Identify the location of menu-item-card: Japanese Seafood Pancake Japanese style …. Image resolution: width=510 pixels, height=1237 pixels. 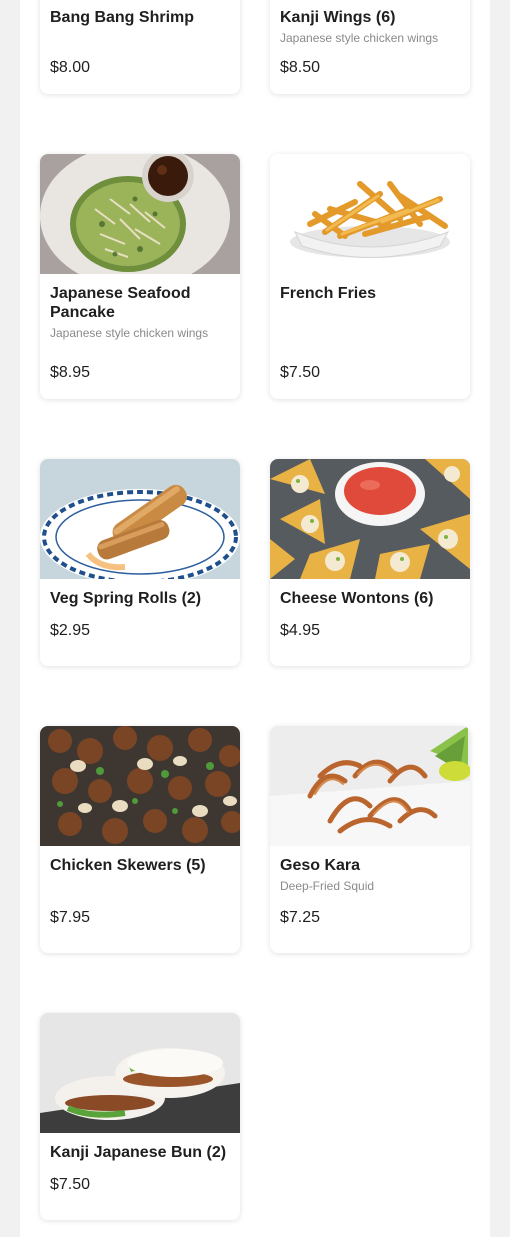
(140, 276).